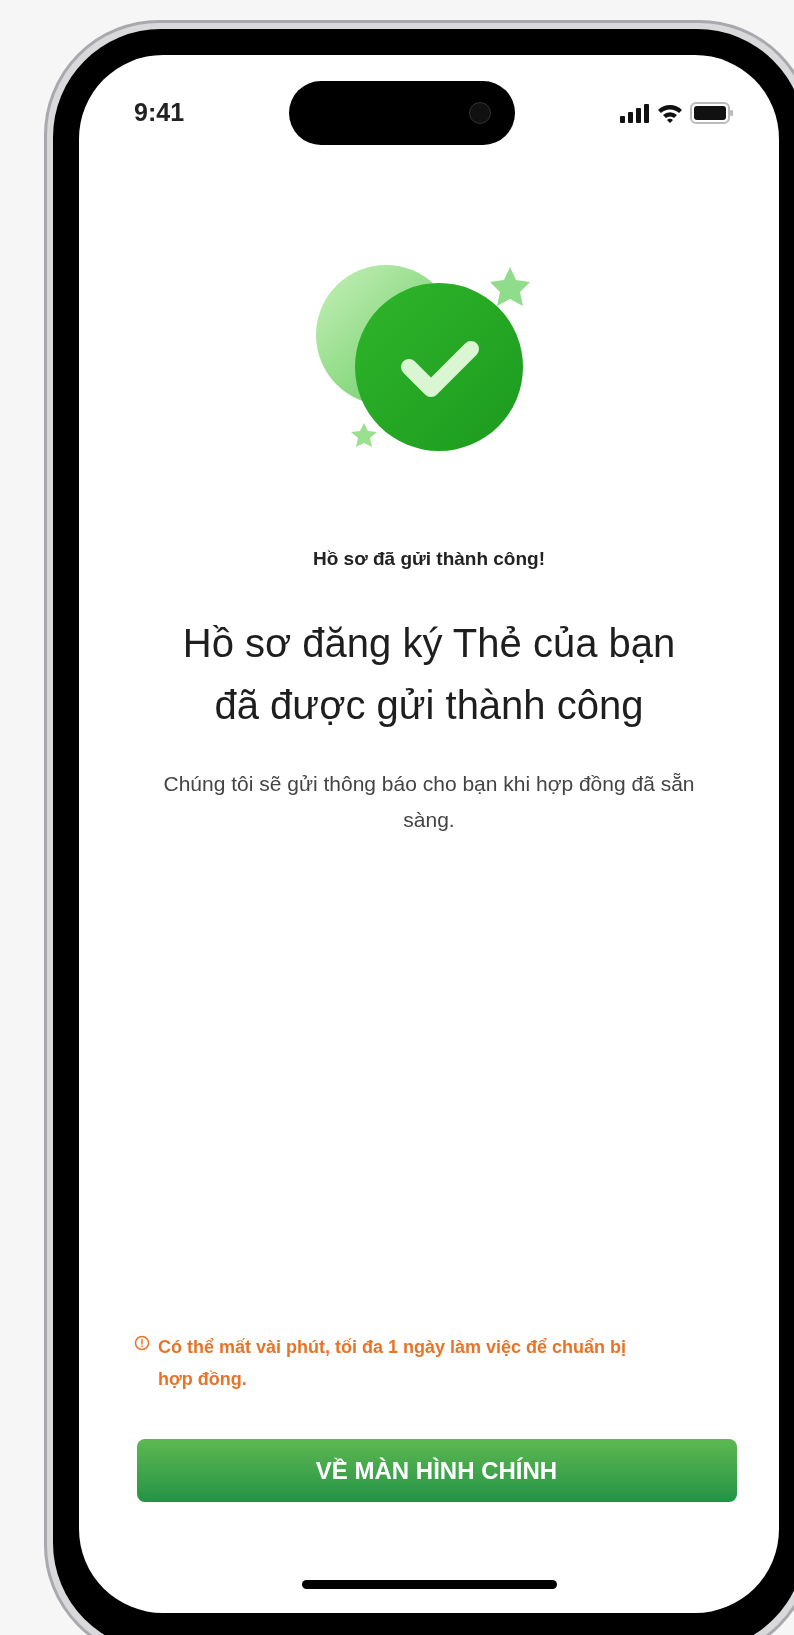 This screenshot has height=1635, width=794. What do you see at coordinates (429, 674) in the screenshot?
I see `success-heading: Hồ sơ đăng ký Thẻ của bạn đã được gửi thành công` at bounding box center [429, 674].